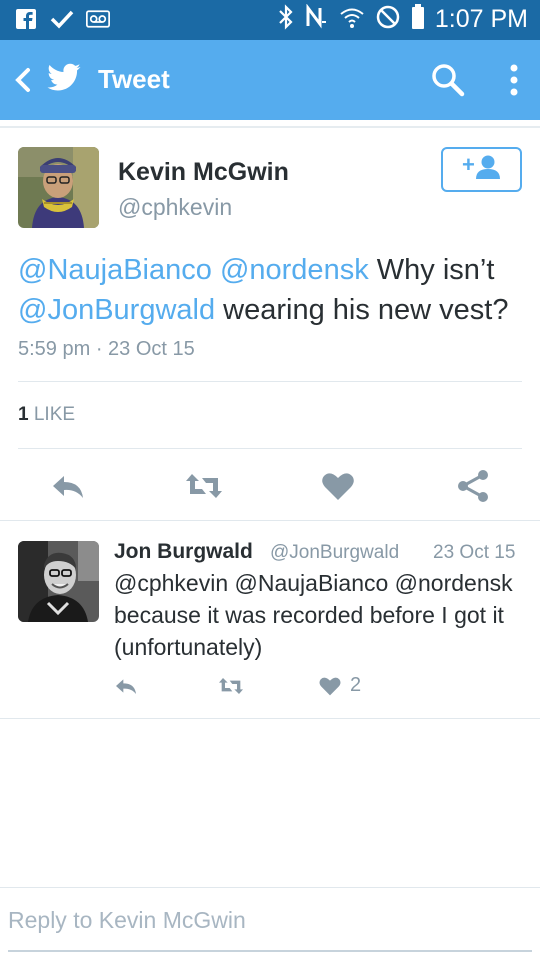 The height and width of the screenshot is (960, 540). What do you see at coordinates (106, 349) in the screenshot?
I see `tweet-timestamp: 5:59 pm · 23 Oct 15` at bounding box center [106, 349].